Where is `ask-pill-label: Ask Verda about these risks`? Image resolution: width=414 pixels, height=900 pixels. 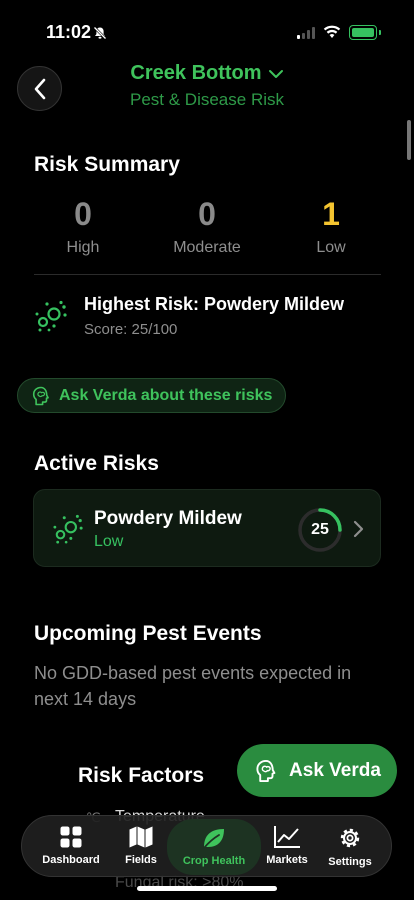
ask-pill-label: Ask Verda about these risks is located at coordinates (166, 395).